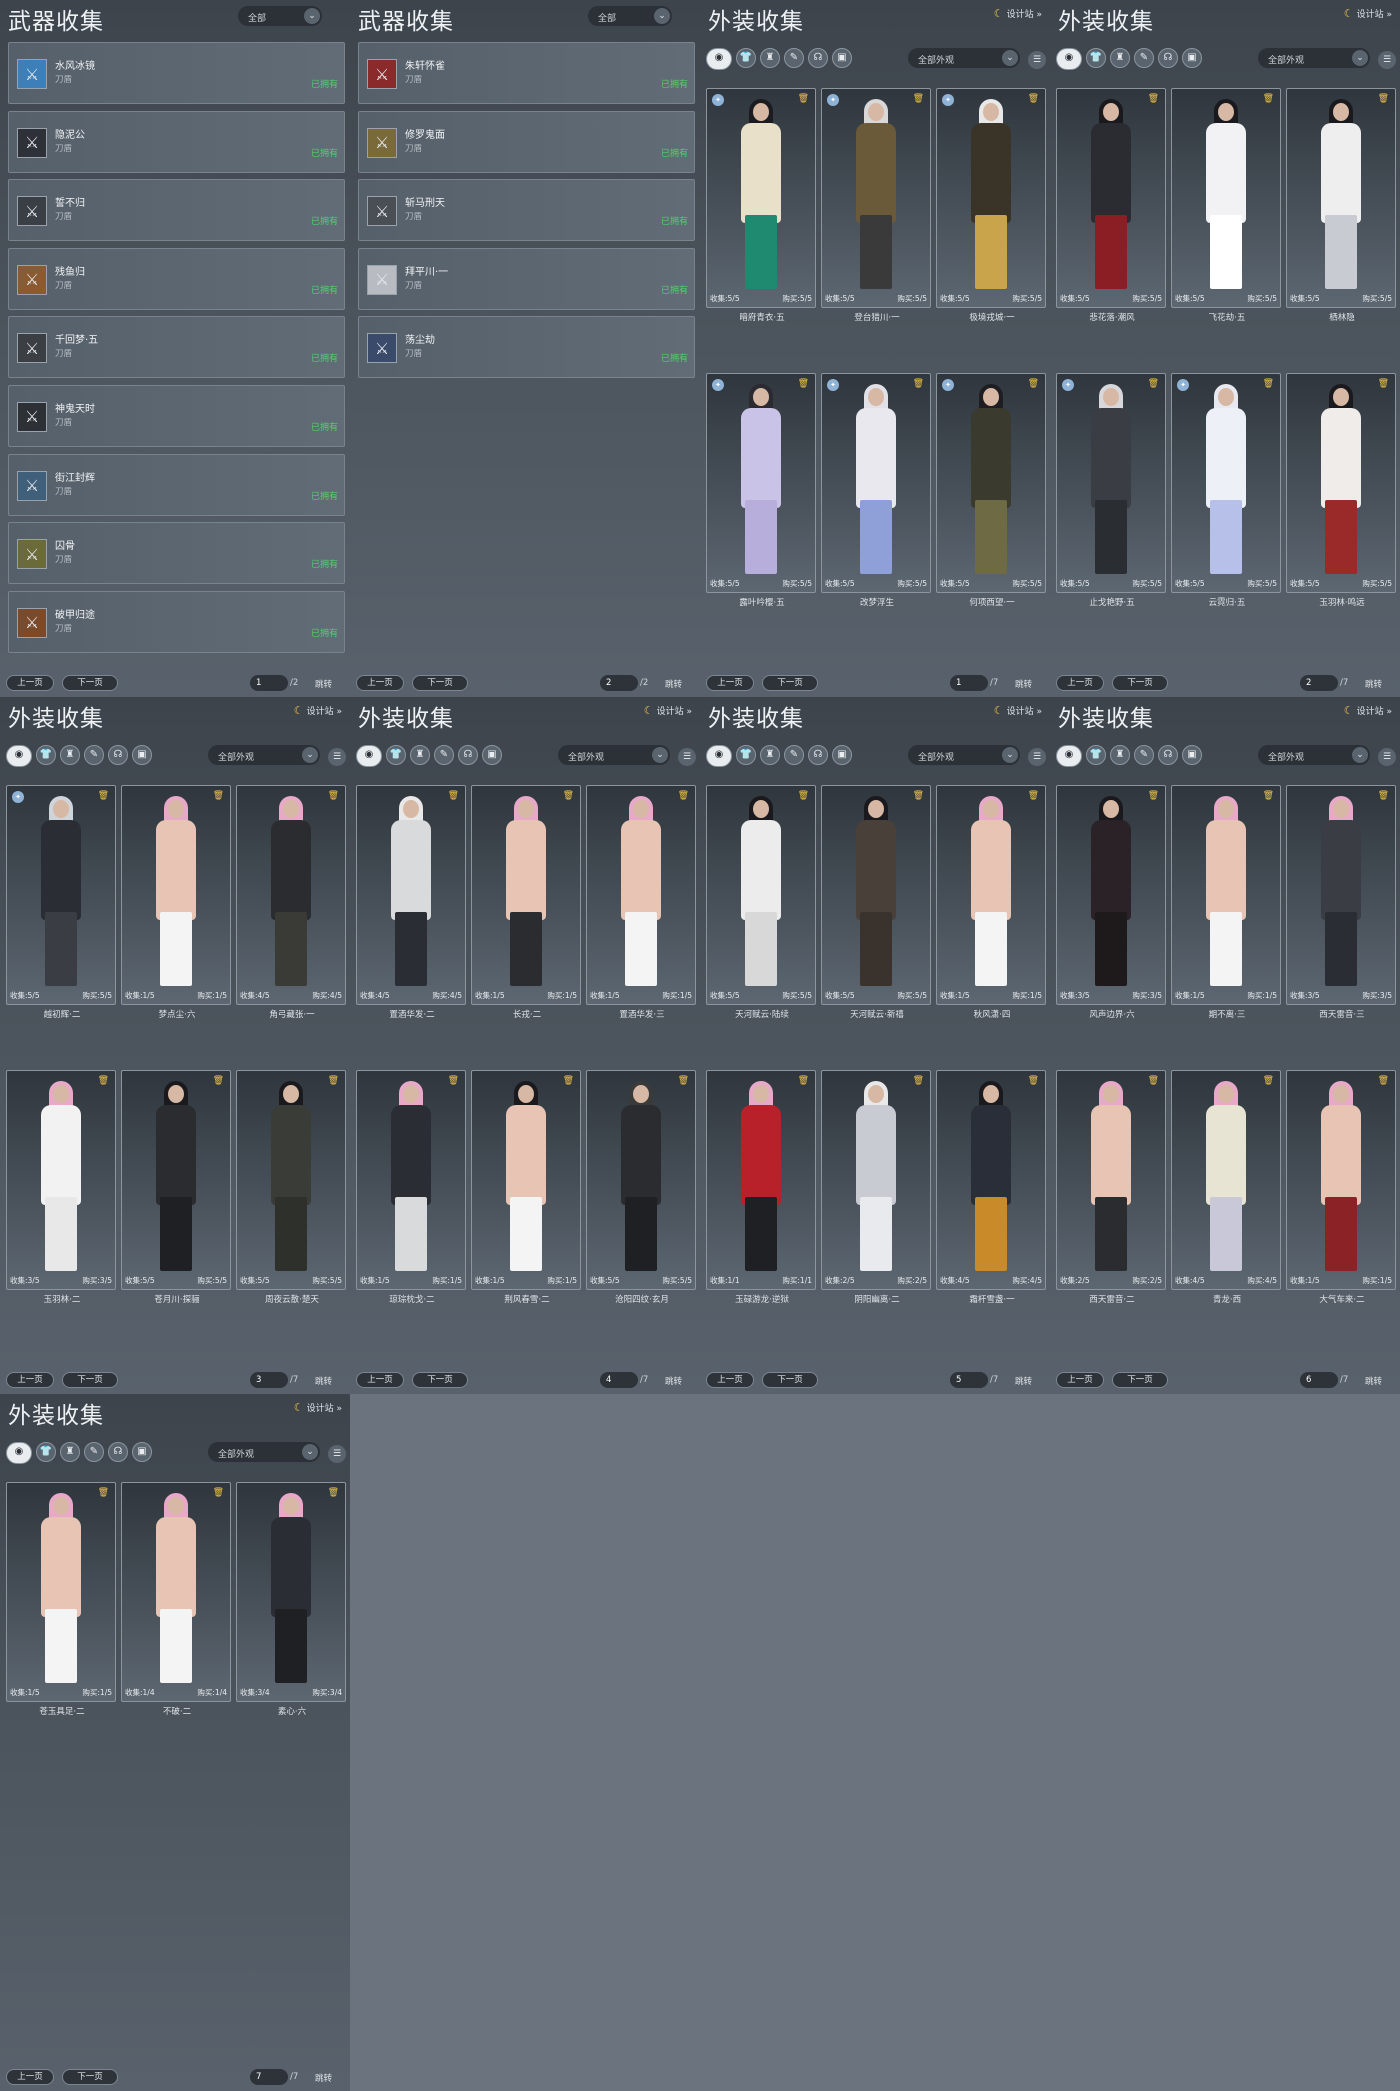 This screenshot has height=2091, width=1400. What do you see at coordinates (176, 553) in the screenshot?
I see `weapon-item: ⚔ 囚骨 刀盾 已拥有` at bounding box center [176, 553].